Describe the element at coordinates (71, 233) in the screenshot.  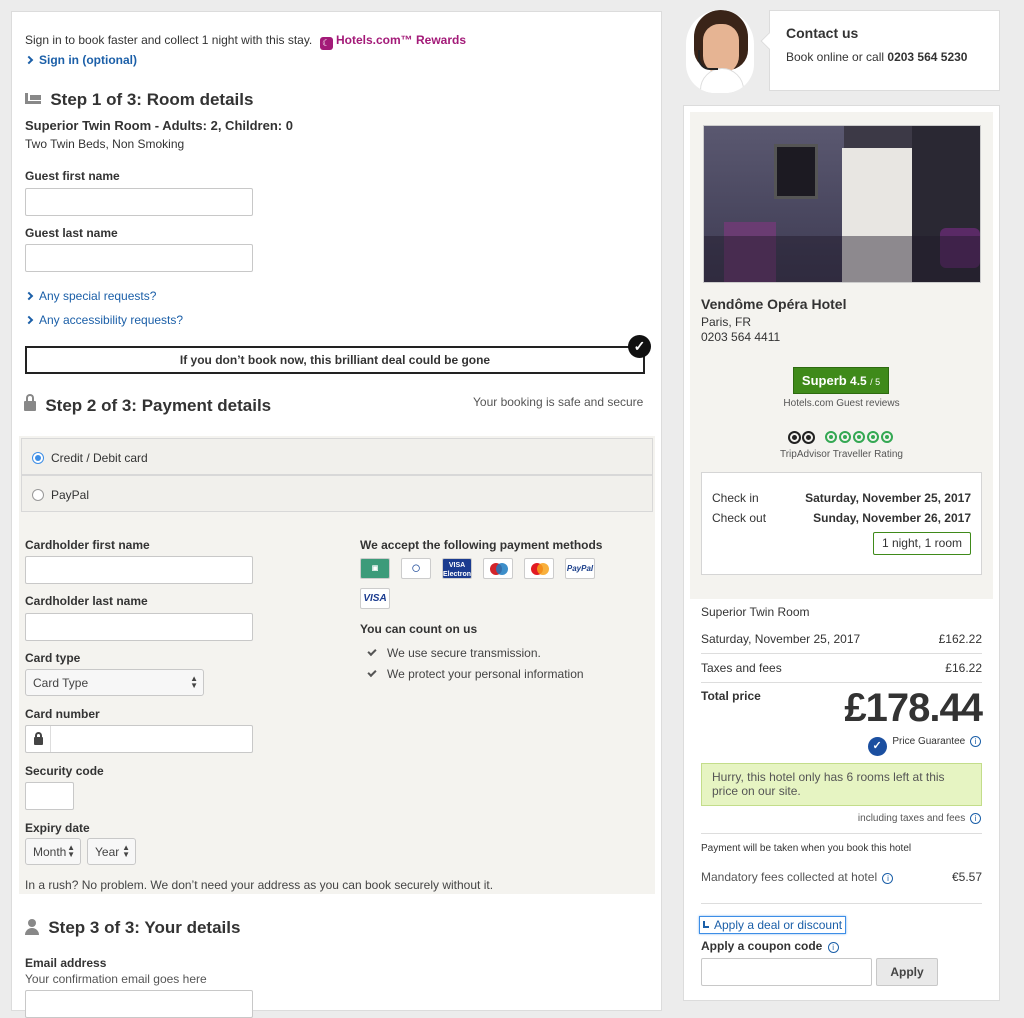
I see `guest-last-name-label: Guest last name` at that location.